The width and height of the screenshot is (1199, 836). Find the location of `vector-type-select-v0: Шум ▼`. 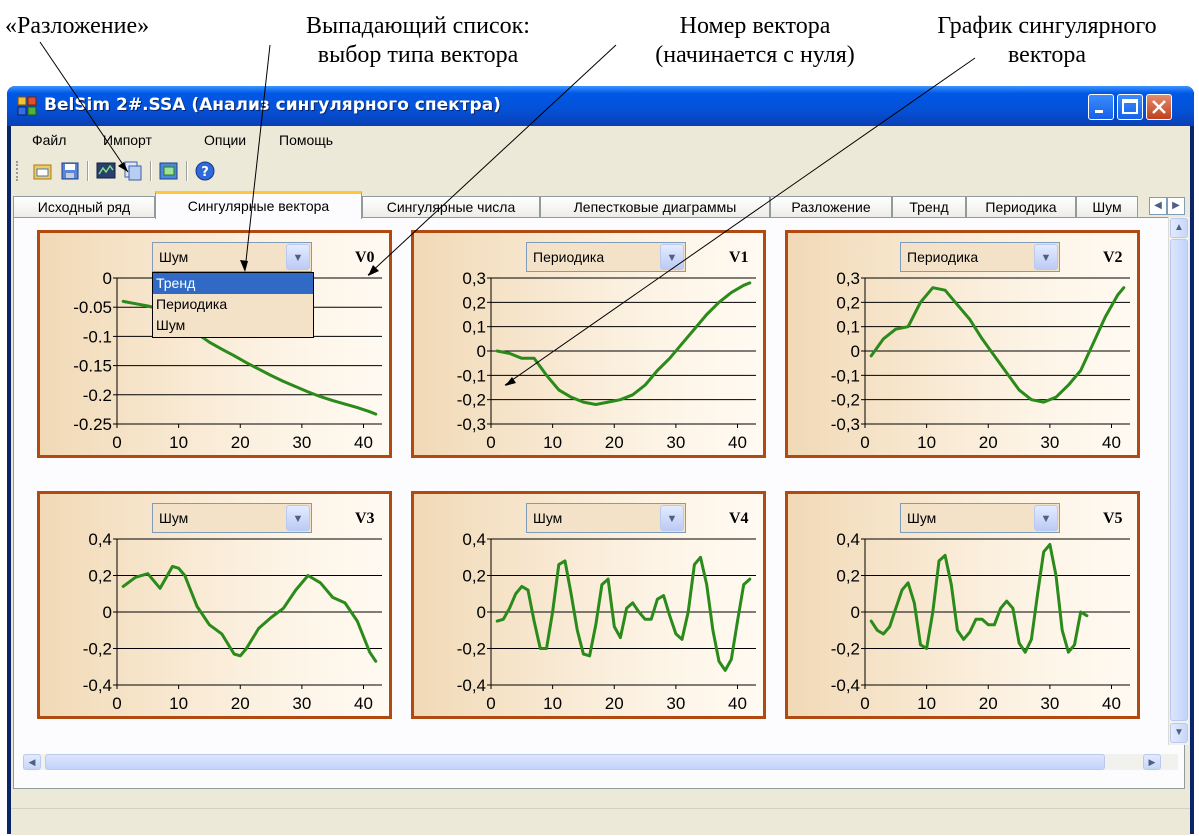

vector-type-select-v0: Шум ▼ is located at coordinates (232, 257).